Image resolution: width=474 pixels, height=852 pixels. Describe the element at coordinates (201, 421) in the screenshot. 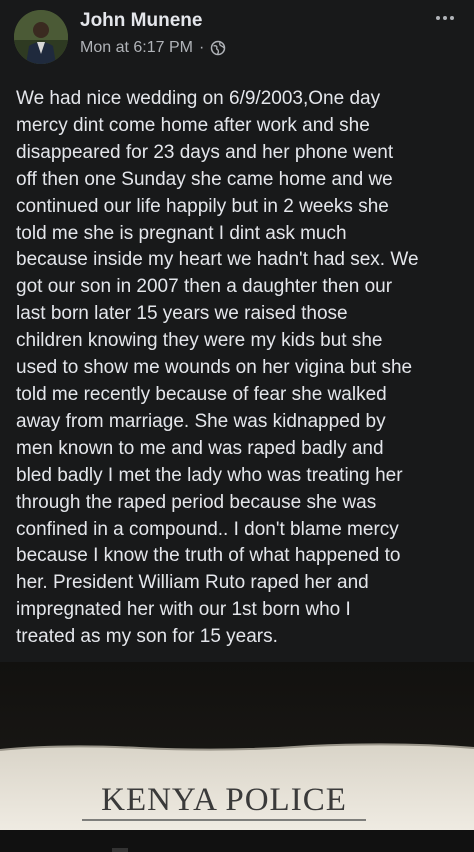

I see `post-text-line: away from marriage. She was kidnapped by` at that location.